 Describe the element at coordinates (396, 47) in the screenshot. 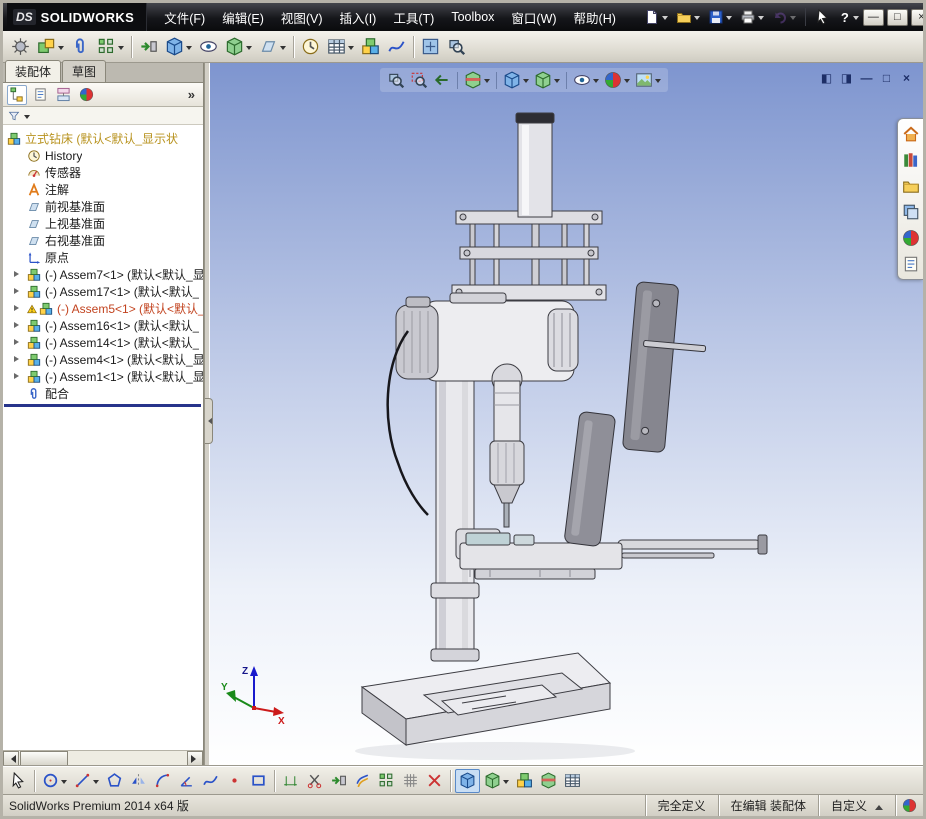

I see `explode-line-sketch-button` at that location.